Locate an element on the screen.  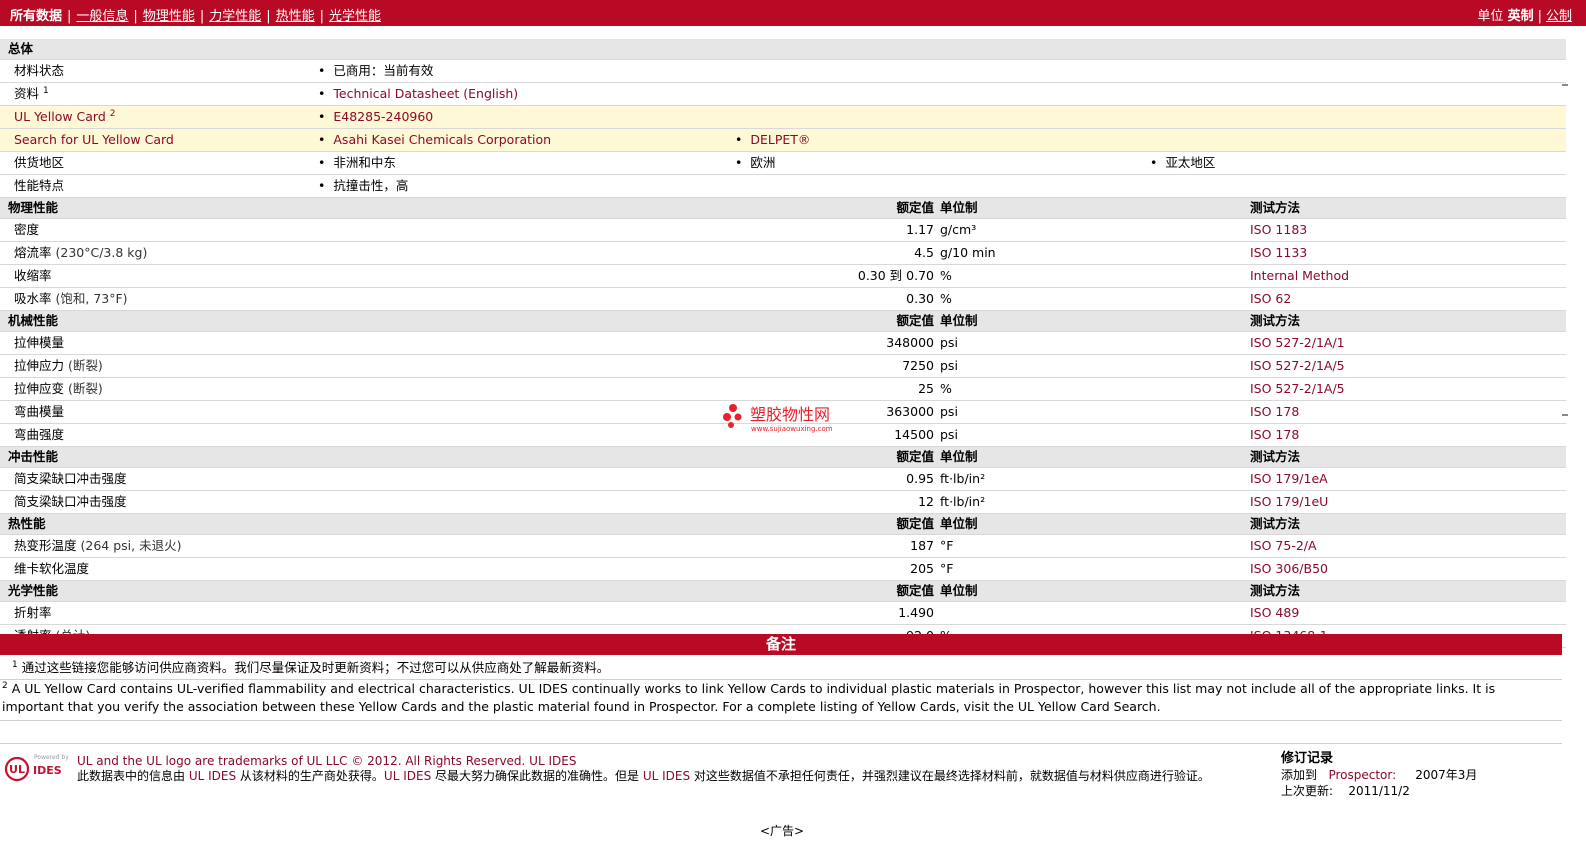
test-method-link: ISO 527-2/1A/1 is located at coordinates (1297, 343).